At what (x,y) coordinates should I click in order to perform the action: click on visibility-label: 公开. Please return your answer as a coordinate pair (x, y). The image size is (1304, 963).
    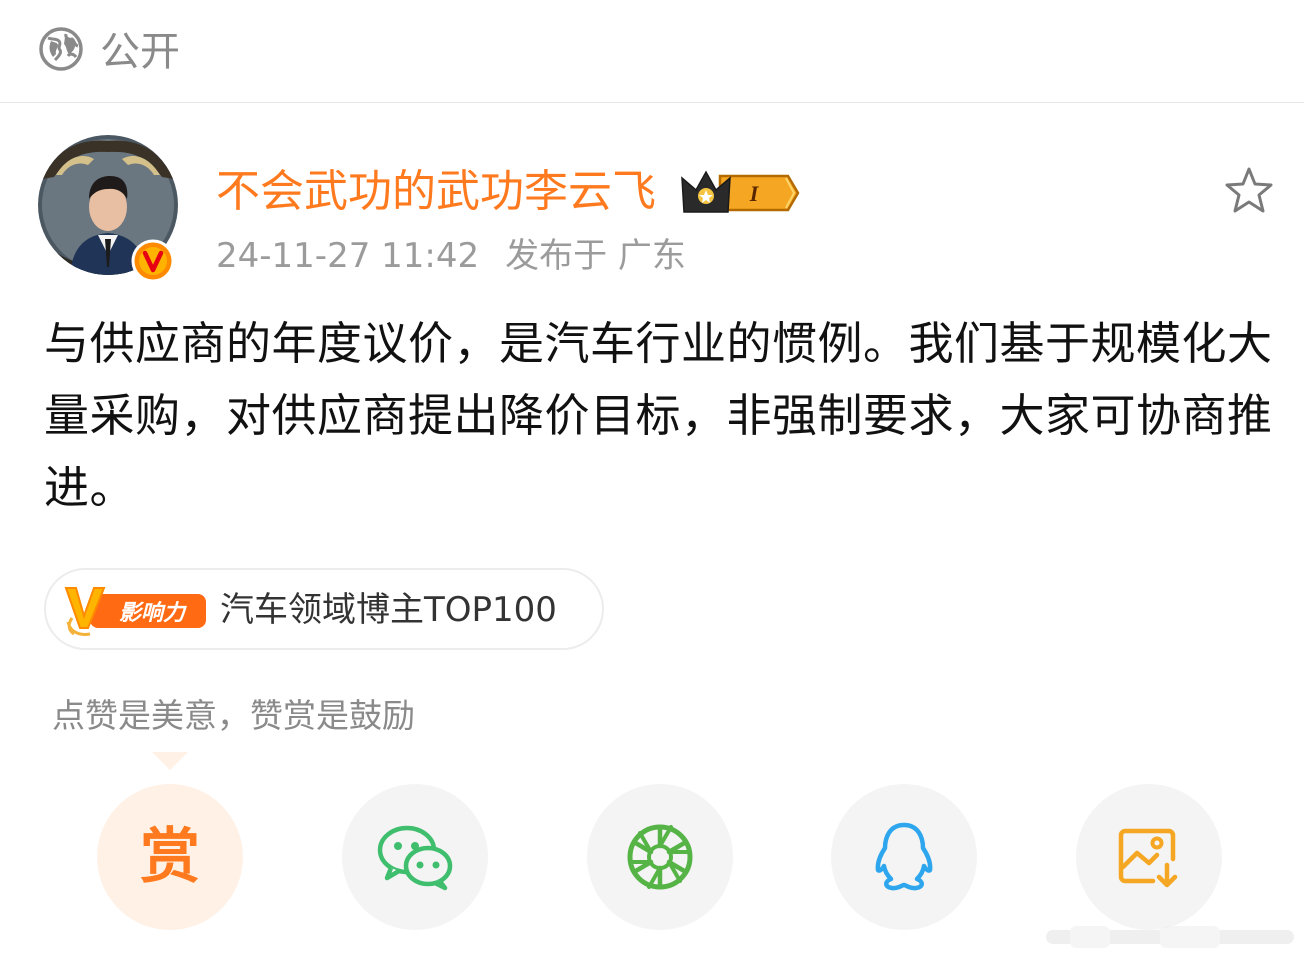
    Looking at the image, I should click on (140, 52).